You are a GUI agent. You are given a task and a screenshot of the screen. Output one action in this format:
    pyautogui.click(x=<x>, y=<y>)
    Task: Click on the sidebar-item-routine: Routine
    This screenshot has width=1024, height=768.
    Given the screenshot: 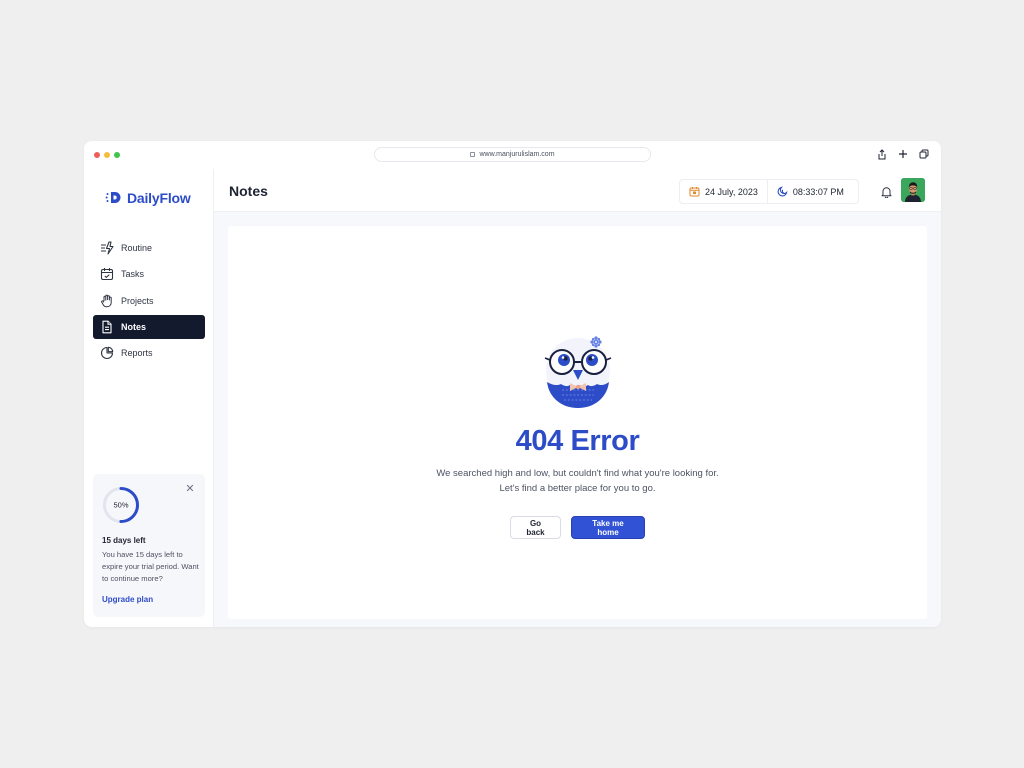 What is the action you would take?
    pyautogui.click(x=149, y=248)
    